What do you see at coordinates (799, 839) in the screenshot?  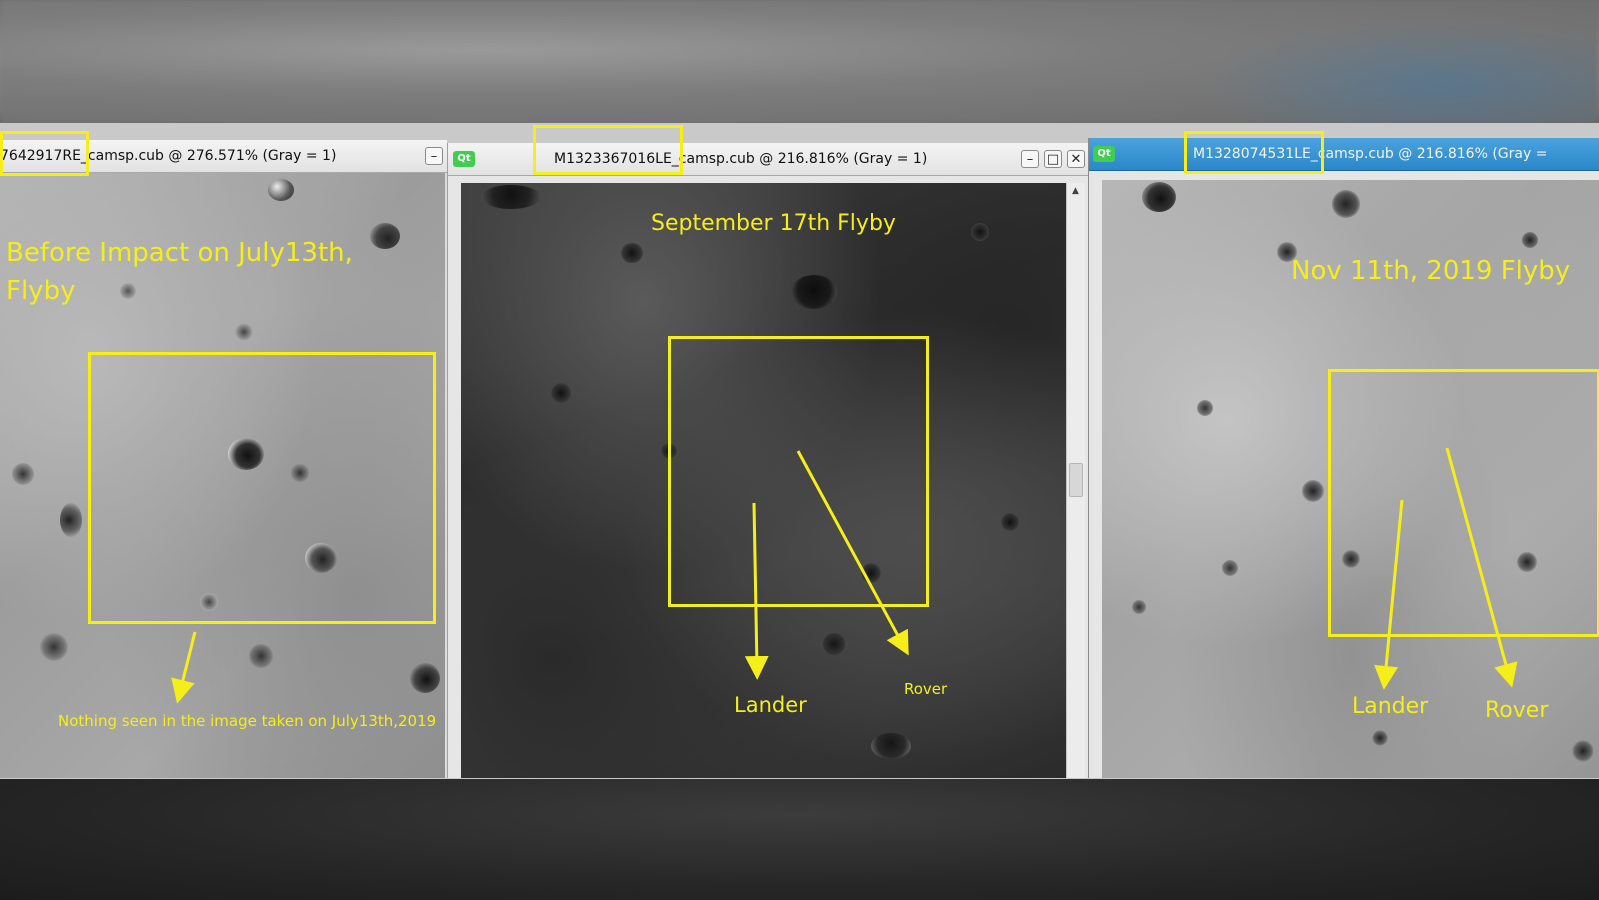 I see `blurred-background-bottom` at bounding box center [799, 839].